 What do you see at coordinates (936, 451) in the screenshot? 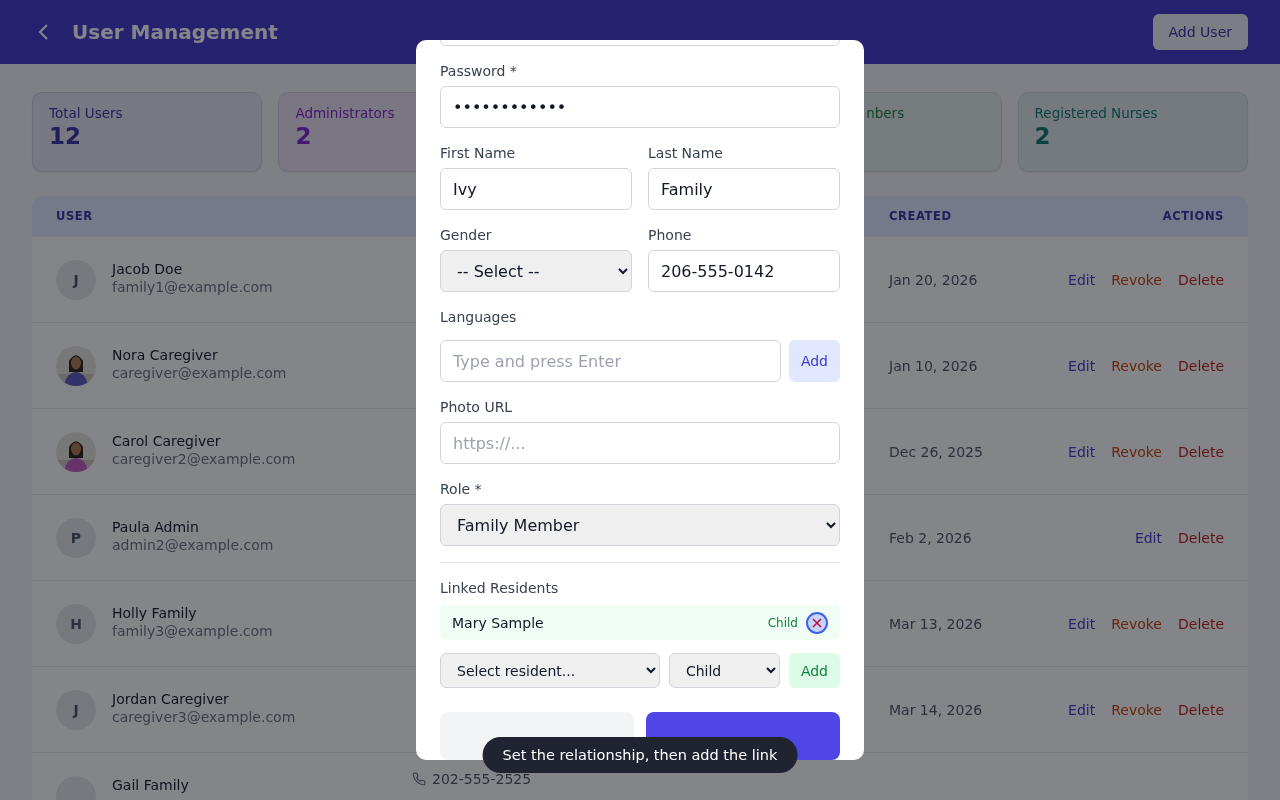
I see `created-date: Dec 26, 2025` at bounding box center [936, 451].